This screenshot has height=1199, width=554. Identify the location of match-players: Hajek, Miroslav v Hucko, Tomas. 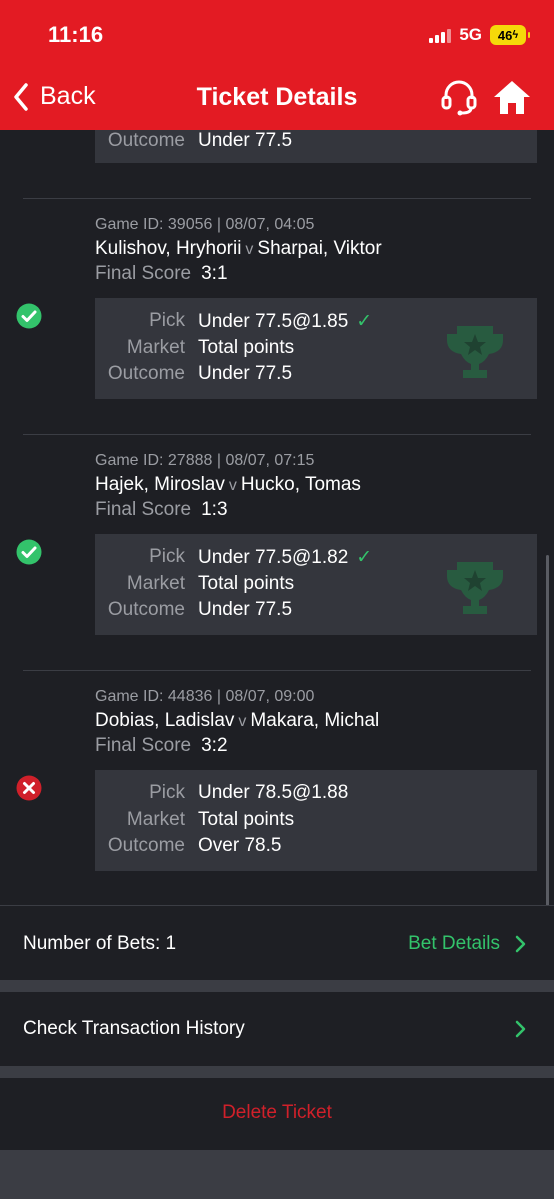
(228, 485).